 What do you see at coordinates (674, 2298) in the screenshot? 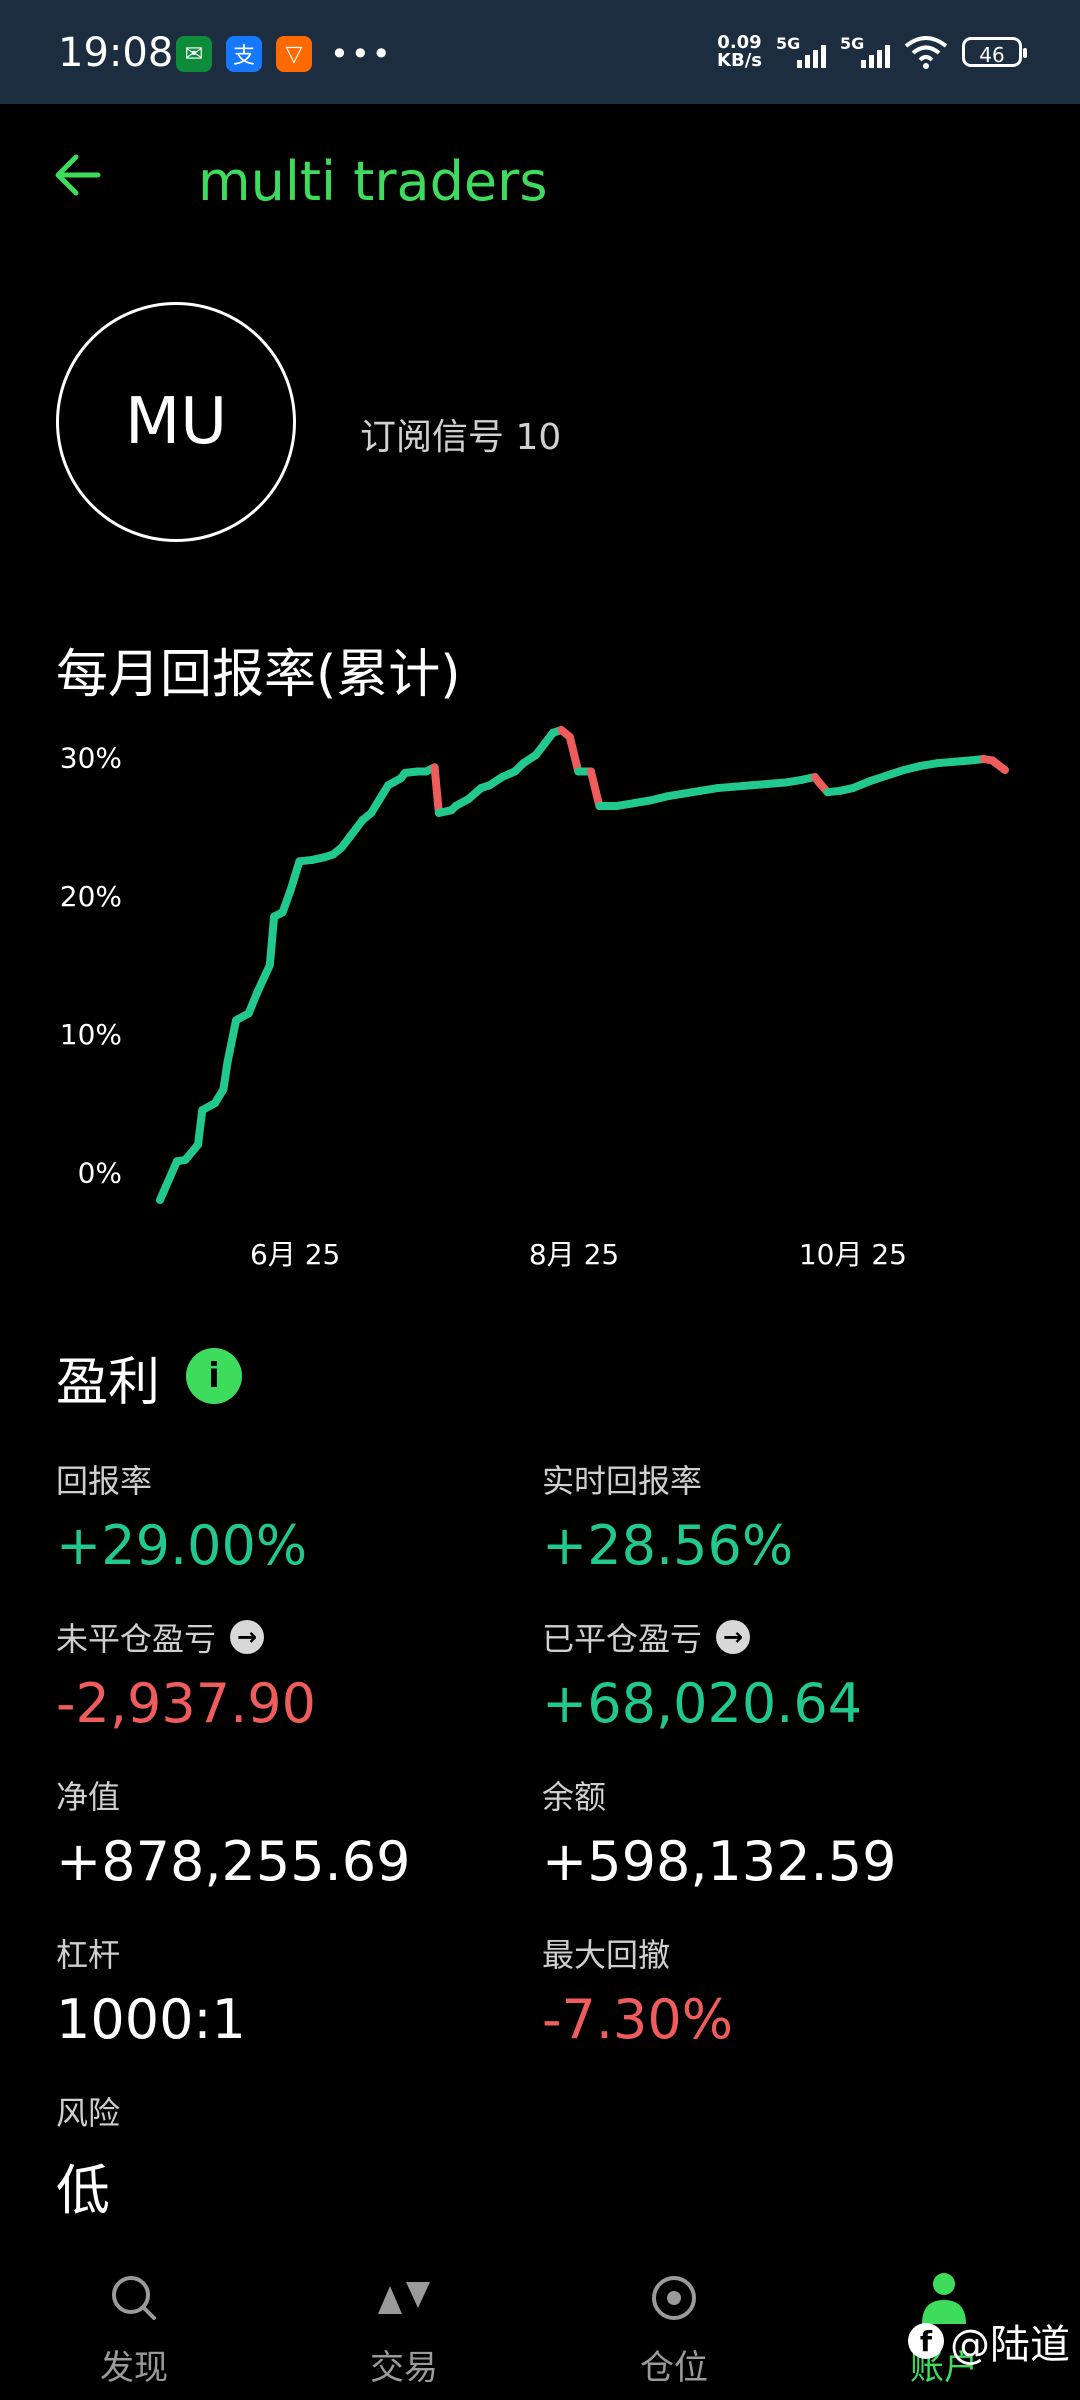
I see `position-target-icon` at bounding box center [674, 2298].